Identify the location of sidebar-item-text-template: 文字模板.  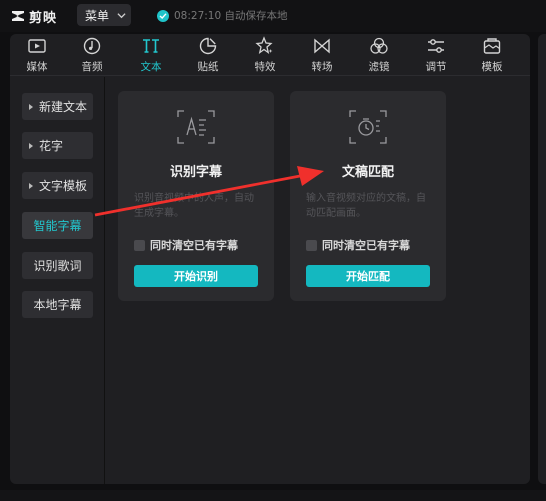
(57, 185).